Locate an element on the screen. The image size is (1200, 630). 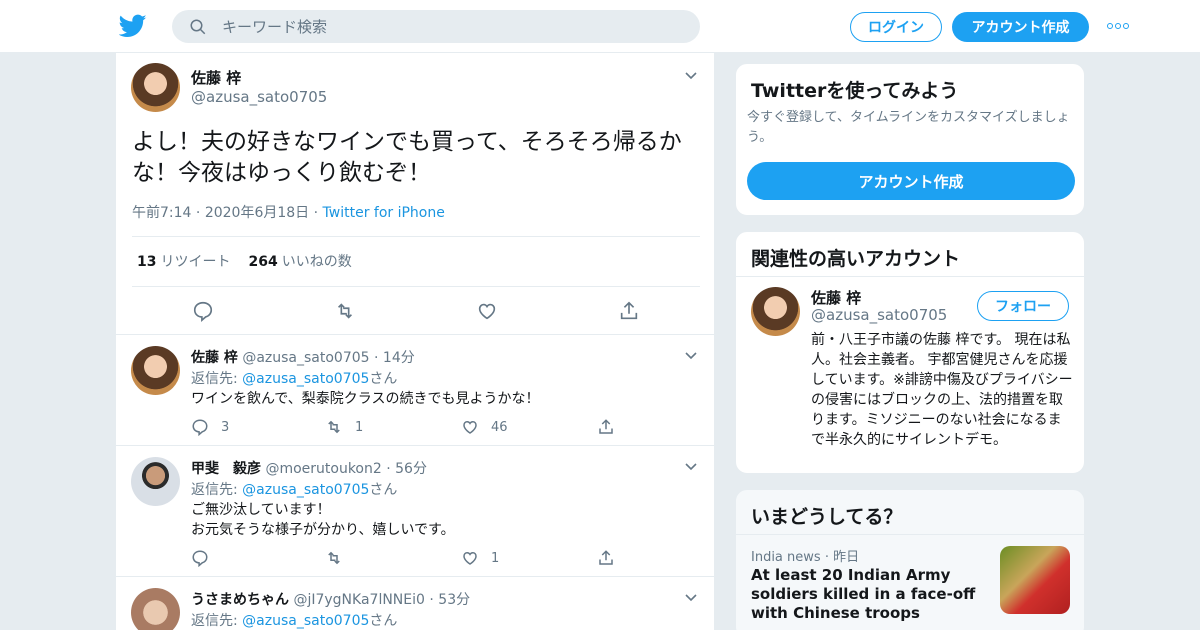
search-input is located at coordinates (452, 26).